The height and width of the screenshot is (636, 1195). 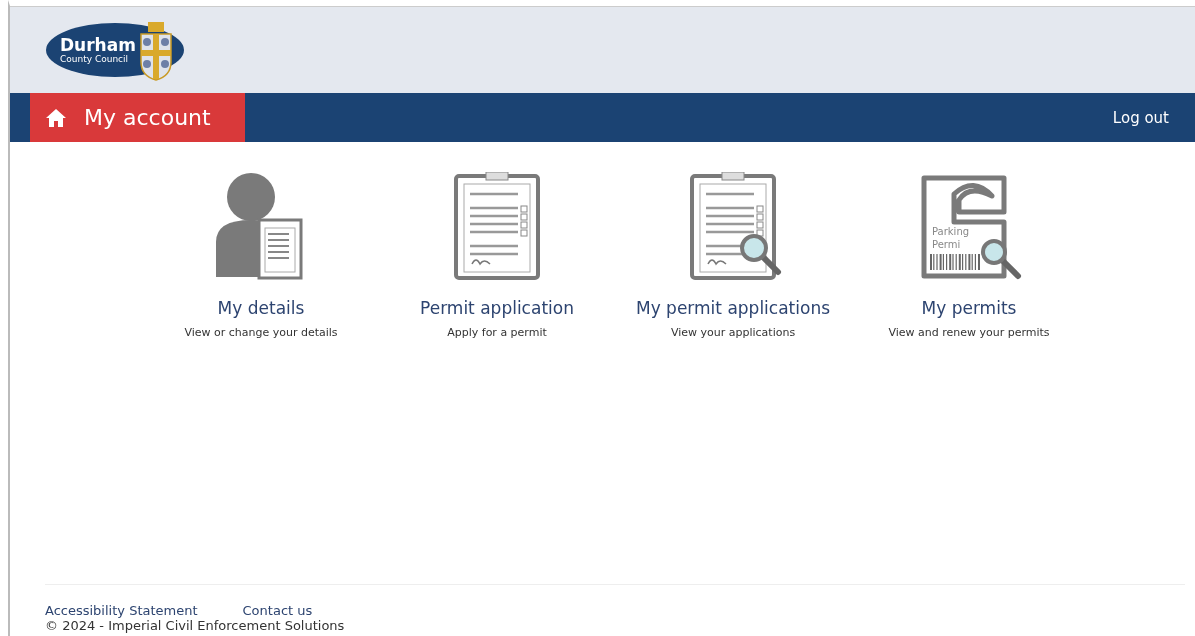 I want to click on tile-title-link: My details, so click(x=261, y=308).